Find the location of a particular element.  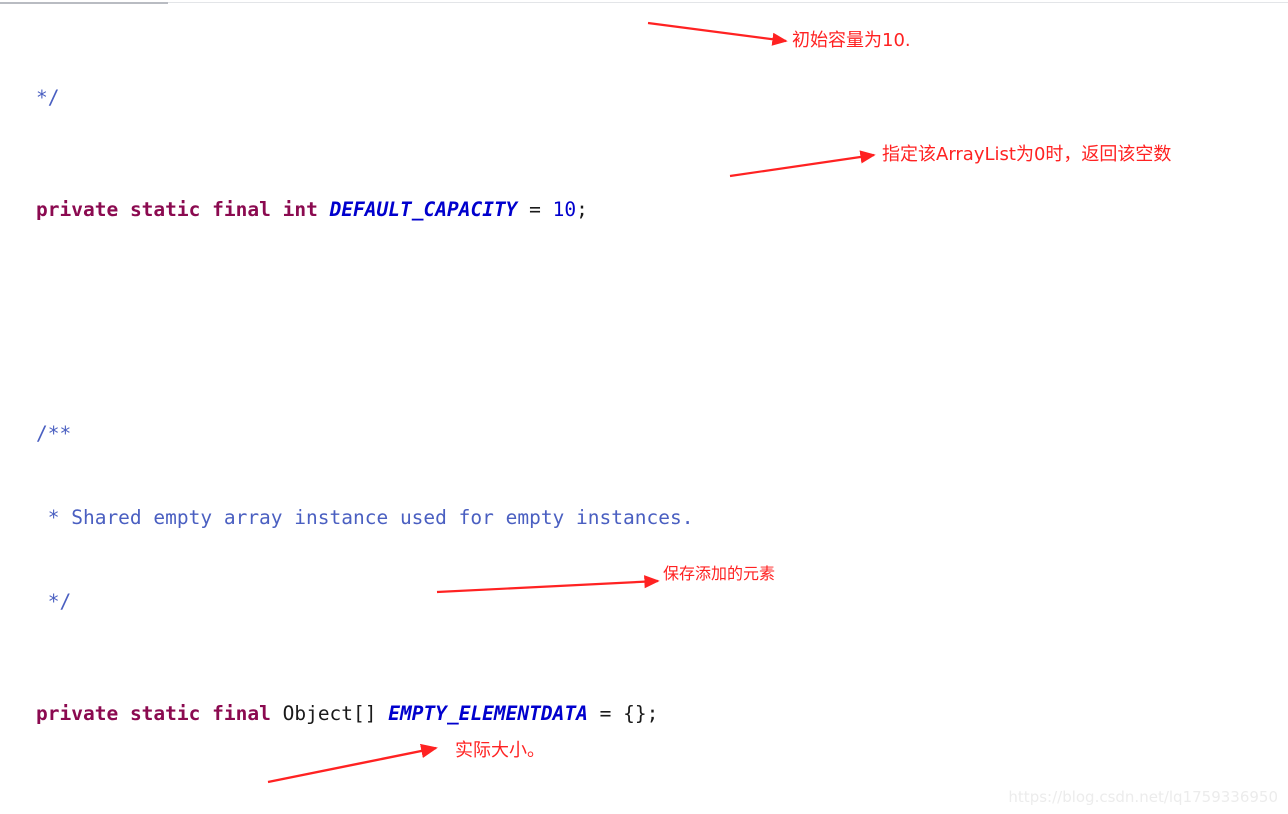

code-token-equals: = is located at coordinates (535, 209).